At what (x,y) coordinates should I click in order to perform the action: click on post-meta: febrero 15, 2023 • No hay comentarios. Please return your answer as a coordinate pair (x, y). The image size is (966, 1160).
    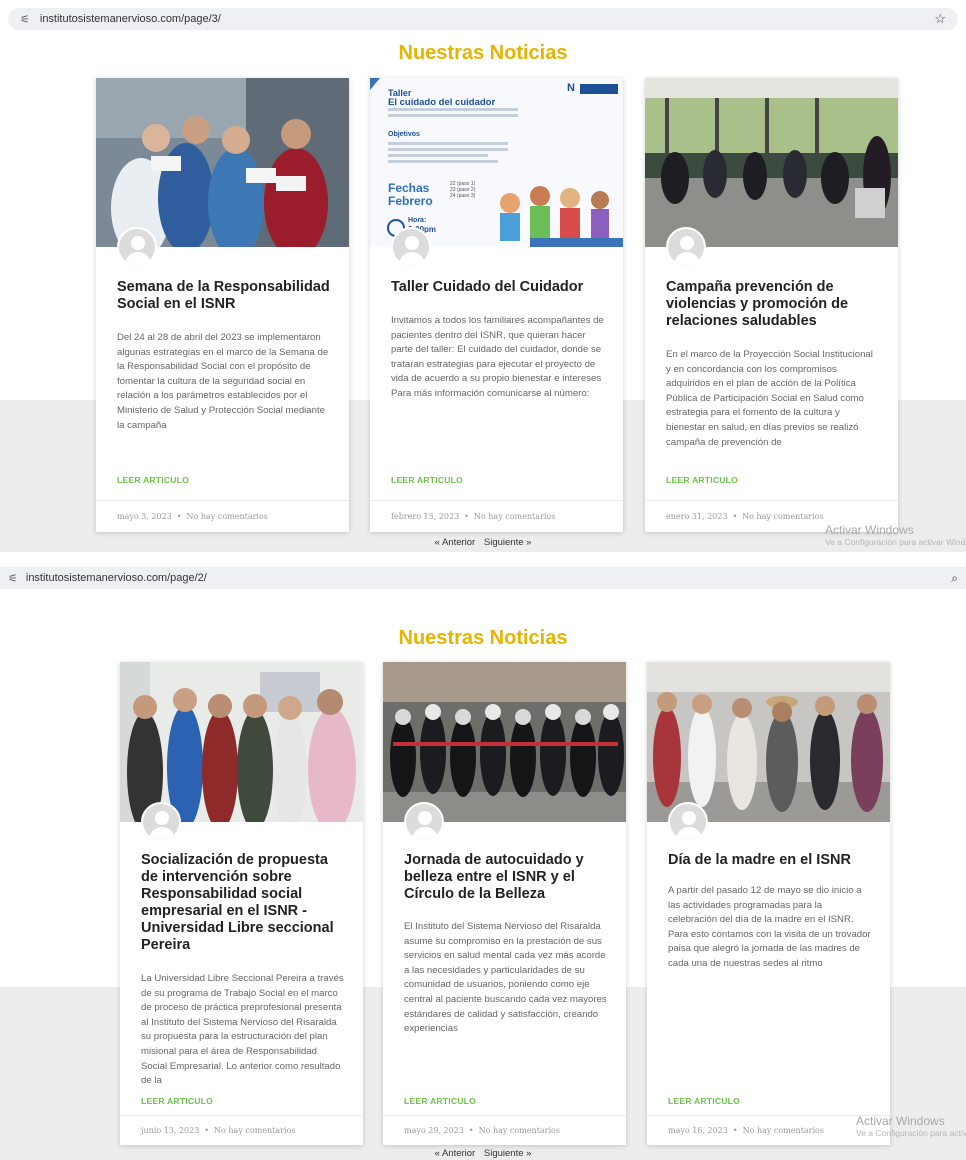
    Looking at the image, I should click on (496, 516).